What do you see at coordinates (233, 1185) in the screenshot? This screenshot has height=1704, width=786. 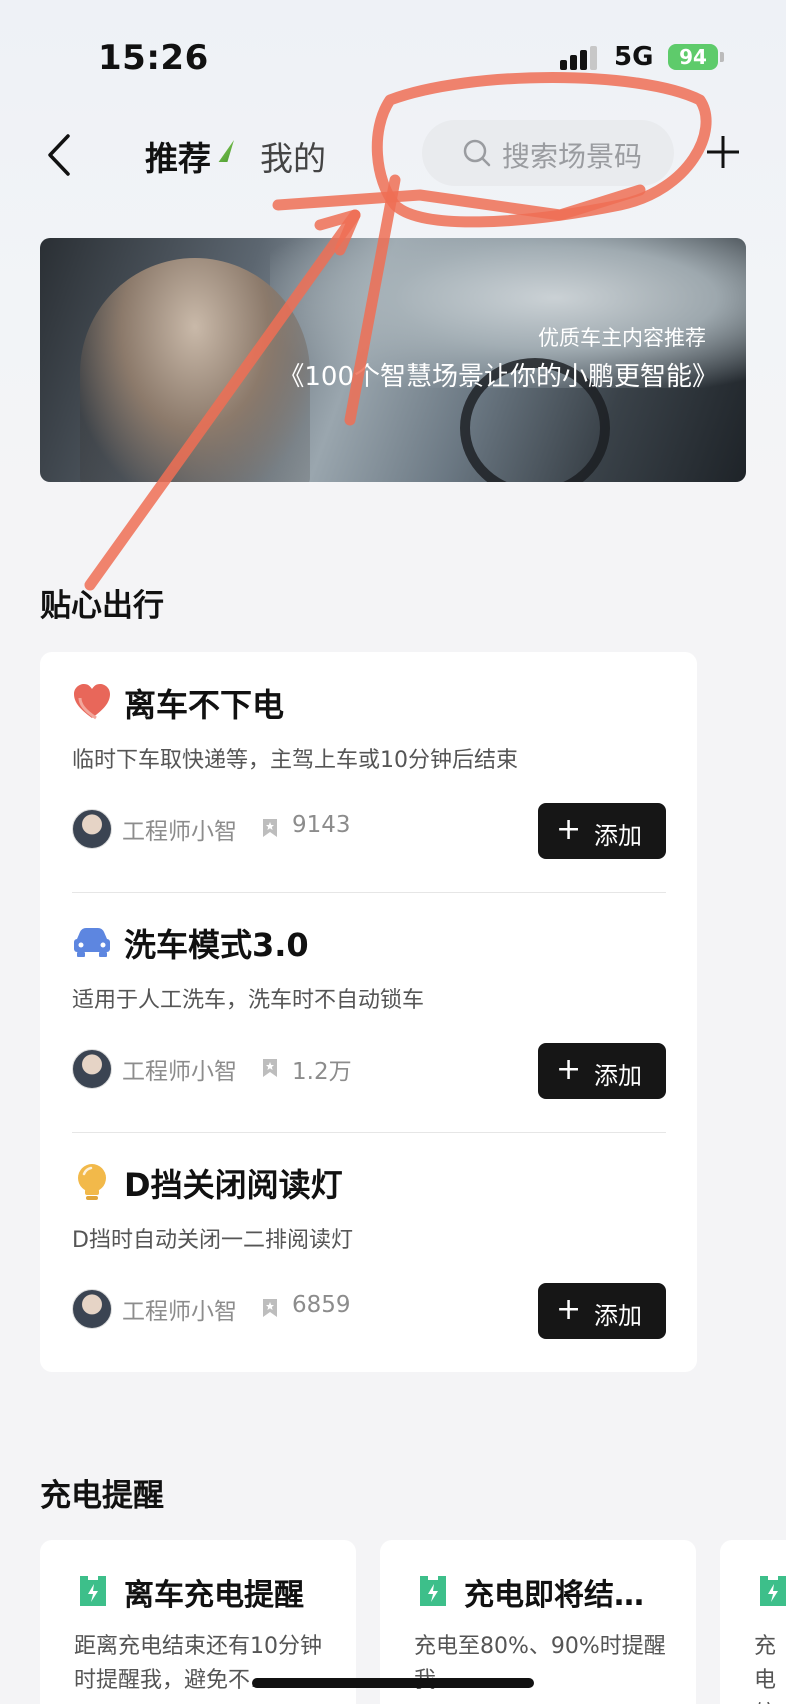 I see `item-title: D挡关闭阅读灯` at bounding box center [233, 1185].